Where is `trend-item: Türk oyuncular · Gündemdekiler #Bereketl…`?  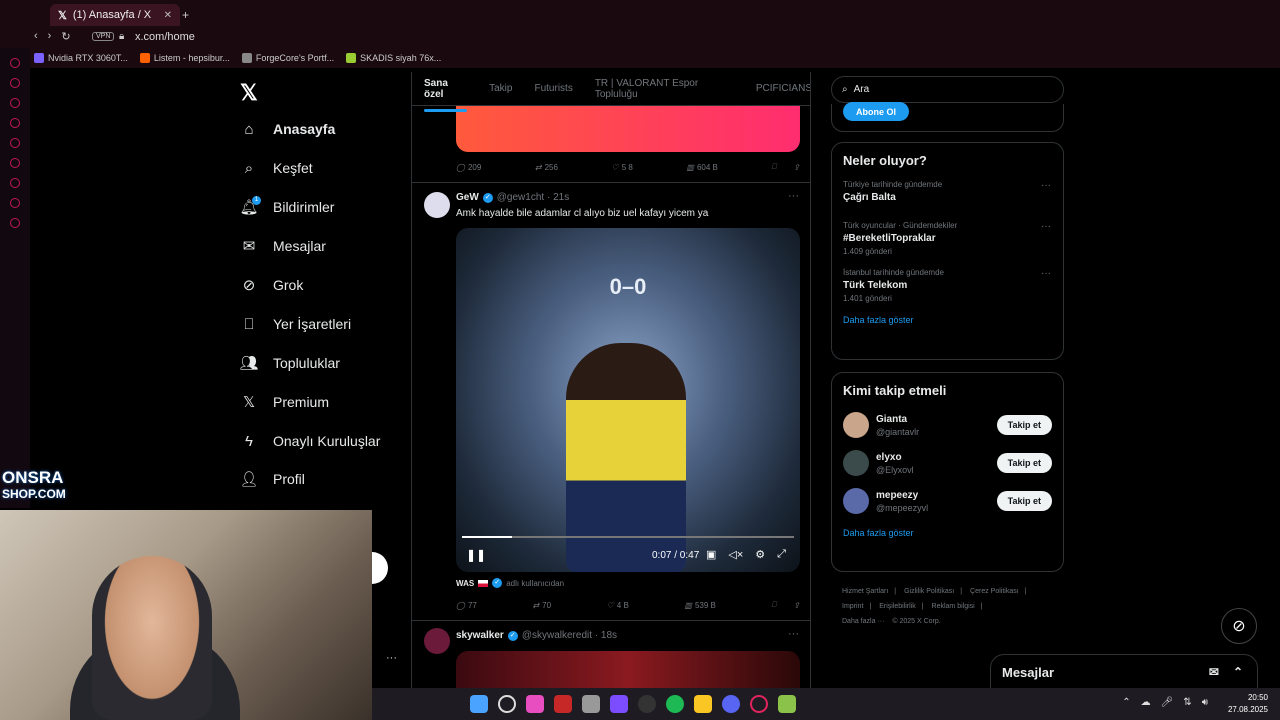
trend-item: Türk oyuncular · Gündemdekiler #Bereketl… is located at coordinates (947, 239).